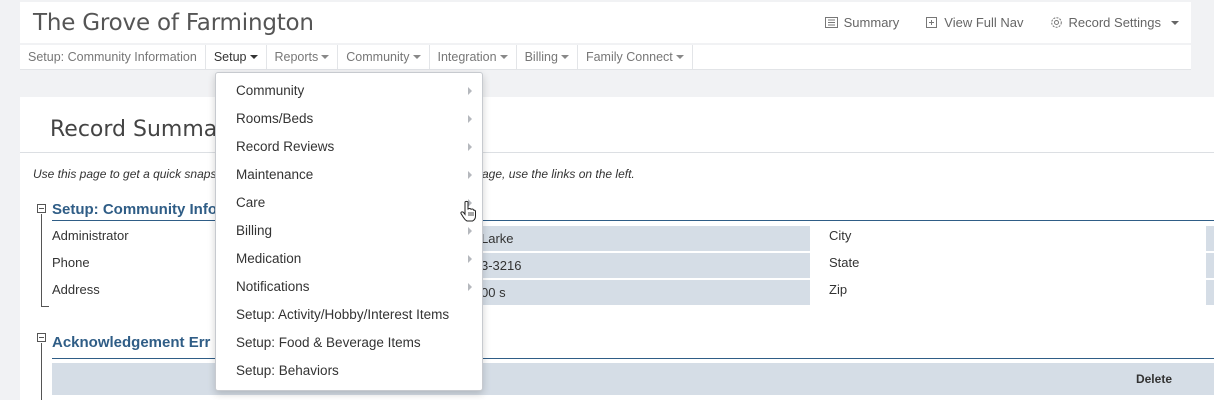 Image resolution: width=1214 pixels, height=400 pixels. I want to click on column-header-delete: Delete, so click(1154, 379).